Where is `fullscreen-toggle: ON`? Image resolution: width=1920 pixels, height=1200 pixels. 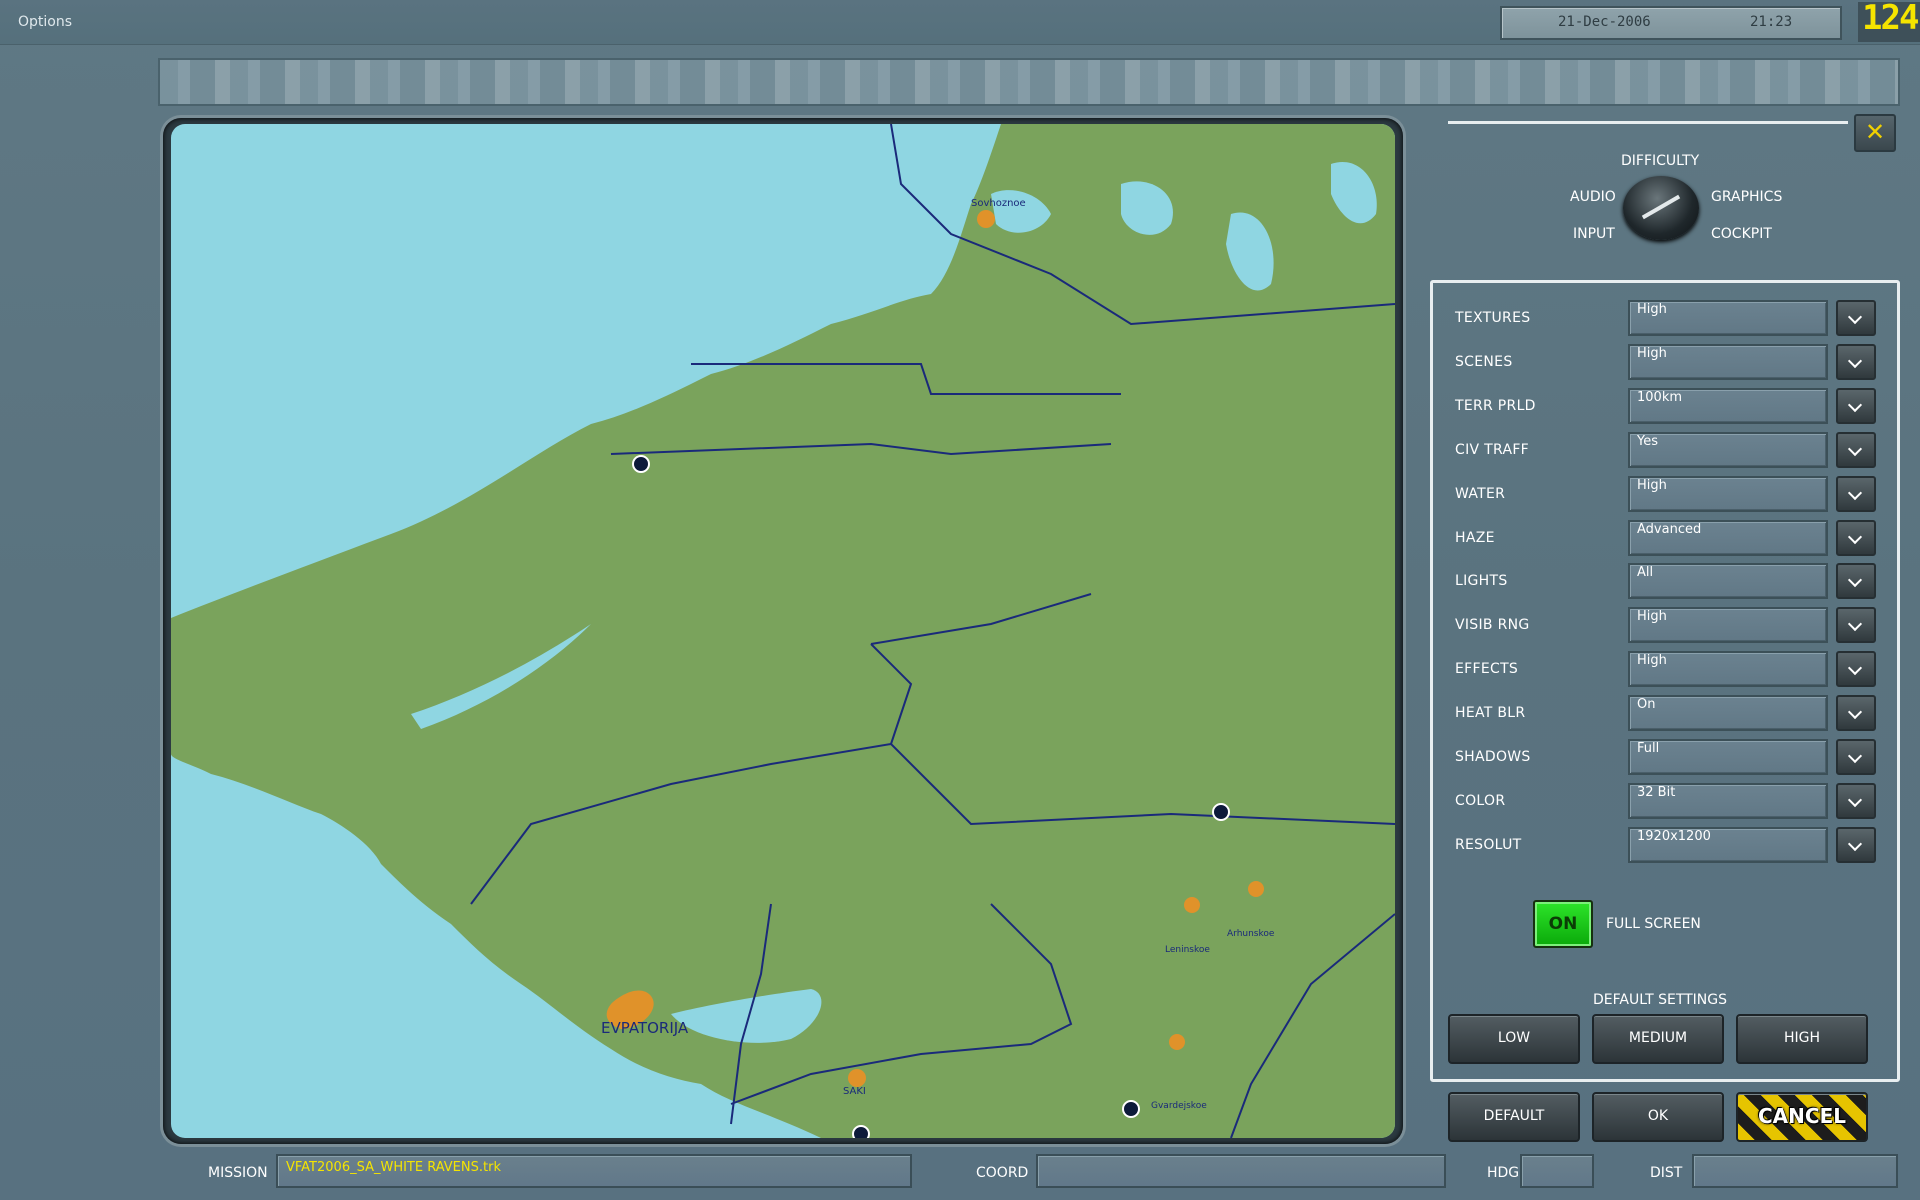
fullscreen-toggle: ON is located at coordinates (1563, 924).